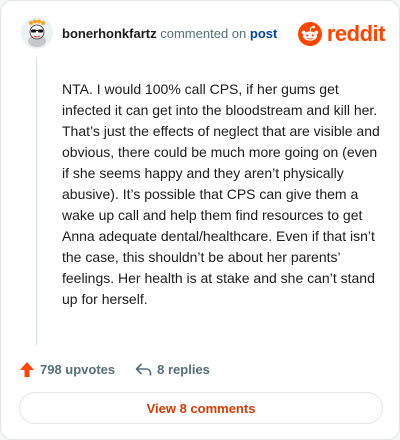 The width and height of the screenshot is (400, 440). I want to click on upvote-count: 798 upvotes, so click(78, 369).